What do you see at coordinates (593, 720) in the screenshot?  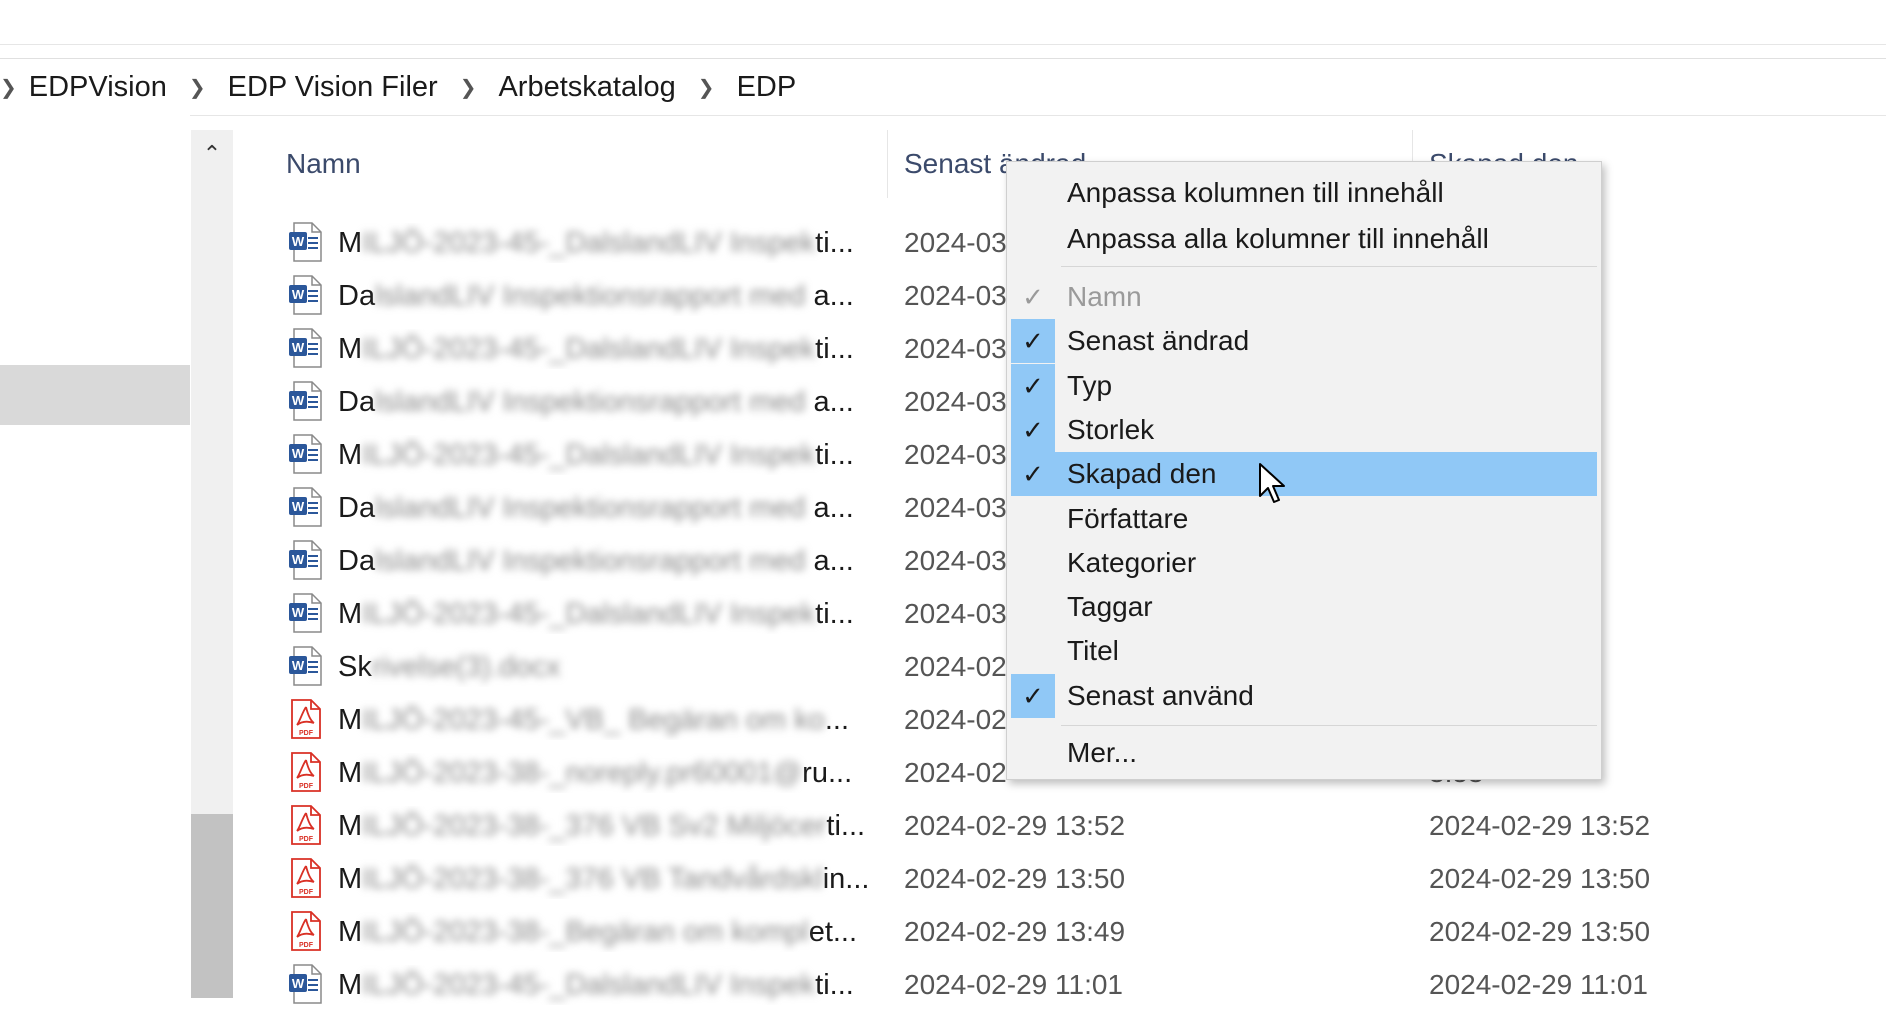 I see `file-name-redacted: ILJÖ-2023-45-_VB_ Begäran om ko` at bounding box center [593, 720].